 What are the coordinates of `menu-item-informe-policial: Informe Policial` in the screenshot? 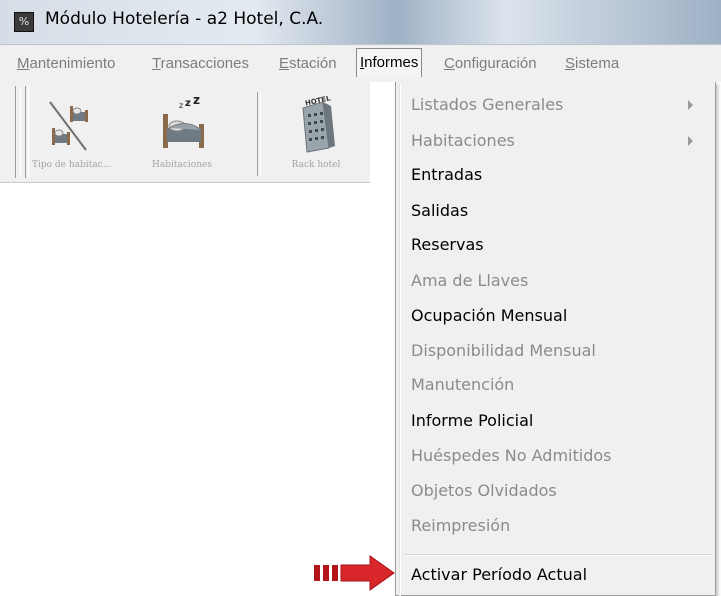 It's located at (472, 421).